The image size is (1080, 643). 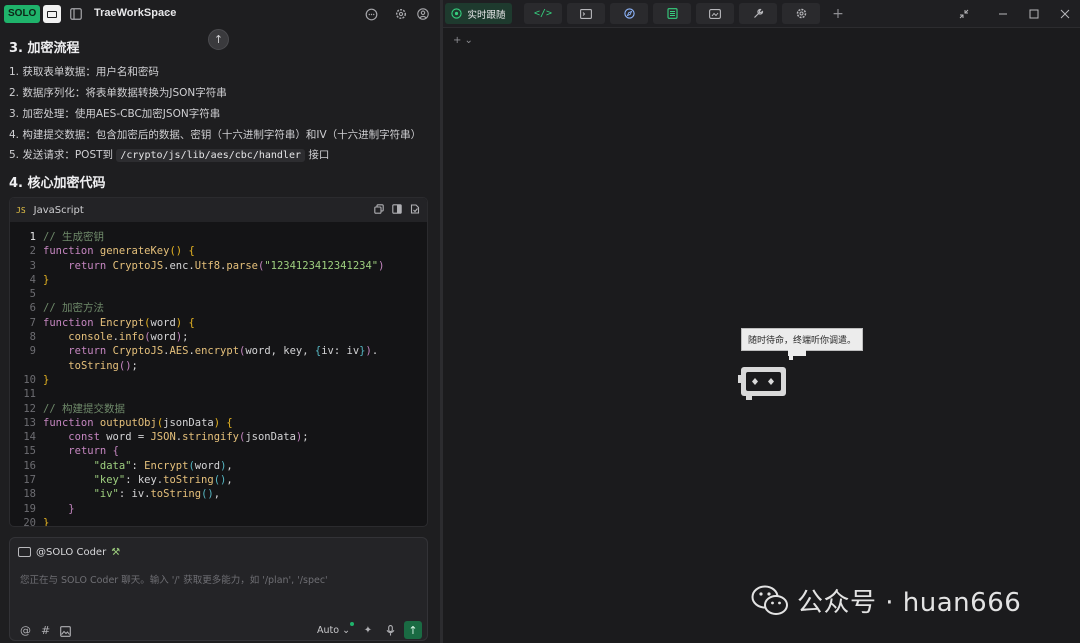 I want to click on sparkle-enhance-icon: ✦, so click(x=368, y=630).